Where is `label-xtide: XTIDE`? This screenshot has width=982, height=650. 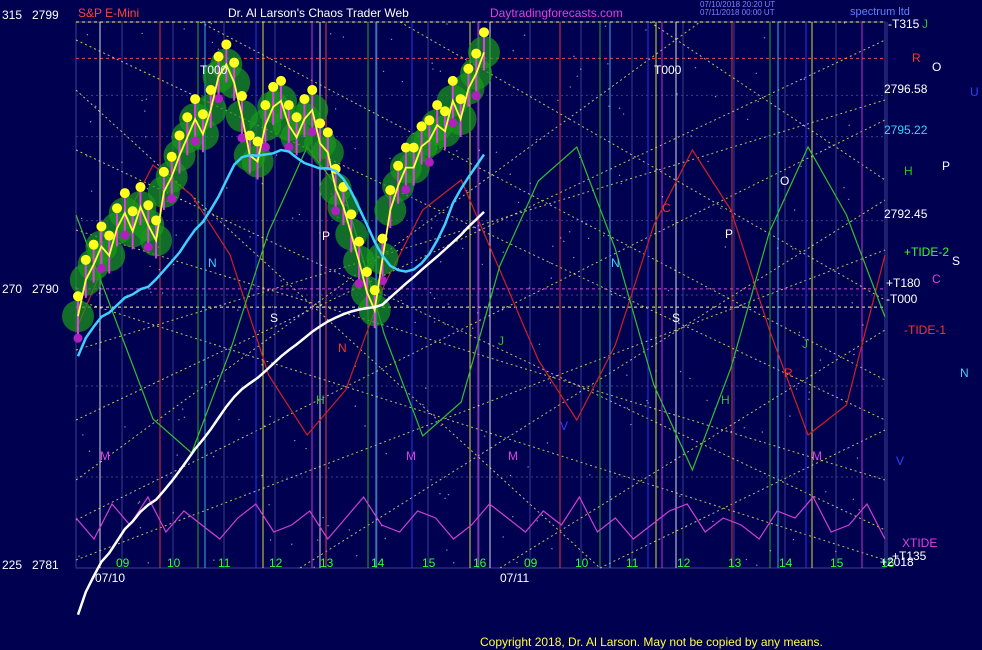
label-xtide: XTIDE is located at coordinates (919, 543).